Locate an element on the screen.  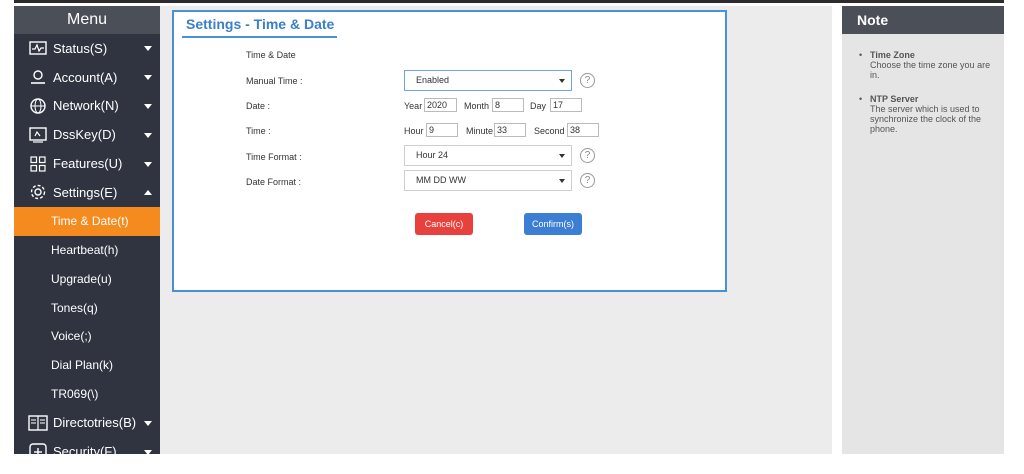
year-label: Year is located at coordinates (413, 106).